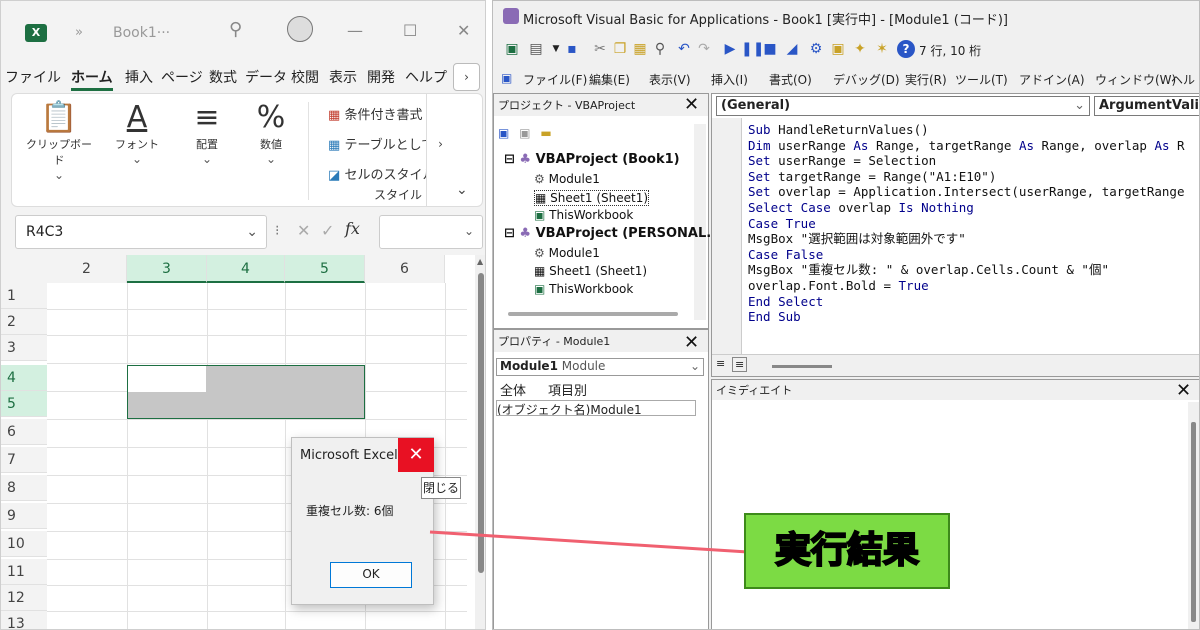 The height and width of the screenshot is (630, 1200). Describe the element at coordinates (847, 551) in the screenshot. I see `result-label: 実行結果` at that location.